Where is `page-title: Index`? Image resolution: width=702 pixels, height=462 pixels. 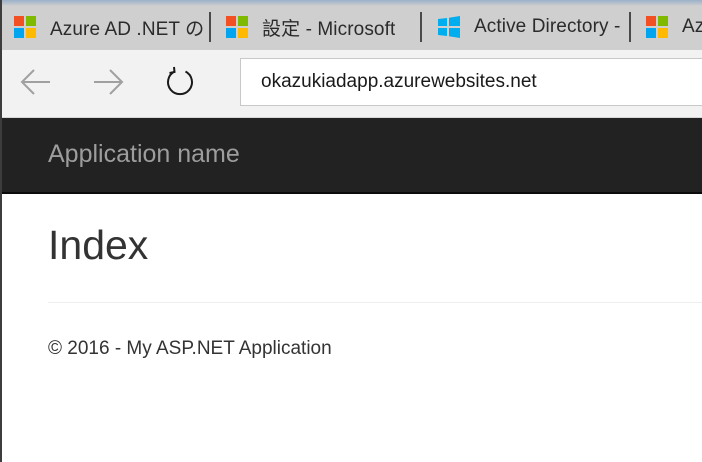
page-title: Index is located at coordinates (98, 245).